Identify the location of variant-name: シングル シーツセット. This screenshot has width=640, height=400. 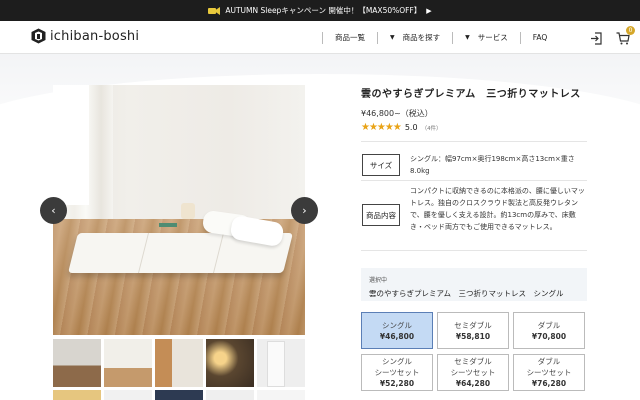
(397, 367).